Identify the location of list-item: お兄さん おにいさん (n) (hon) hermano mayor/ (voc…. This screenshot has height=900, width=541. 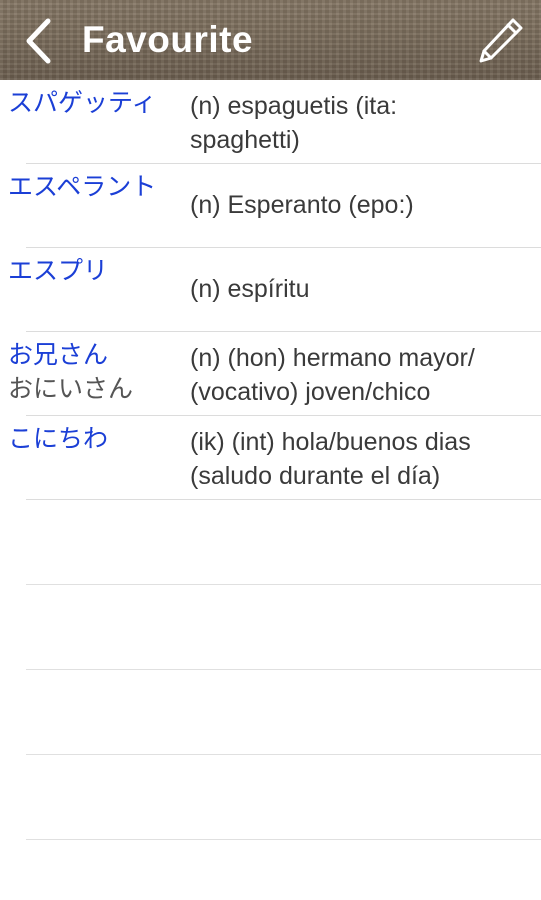
(270, 374).